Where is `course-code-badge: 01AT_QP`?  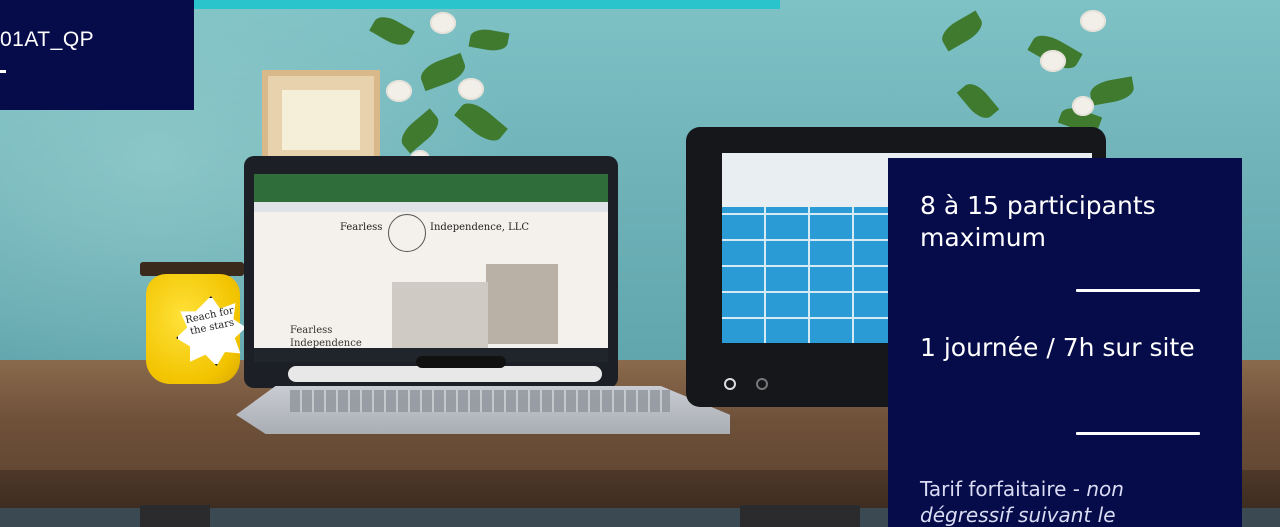
course-code-badge: 01AT_QP is located at coordinates (97, 55).